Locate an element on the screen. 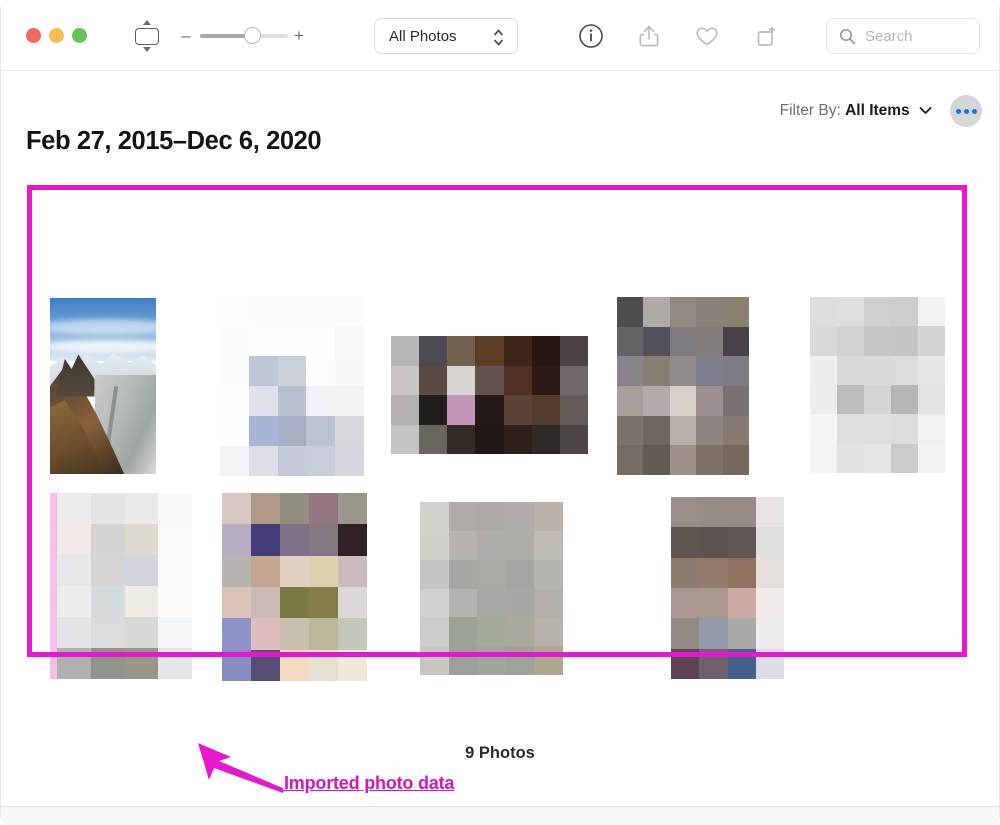 This screenshot has height=825, width=1000. share-icon-svg is located at coordinates (649, 36).